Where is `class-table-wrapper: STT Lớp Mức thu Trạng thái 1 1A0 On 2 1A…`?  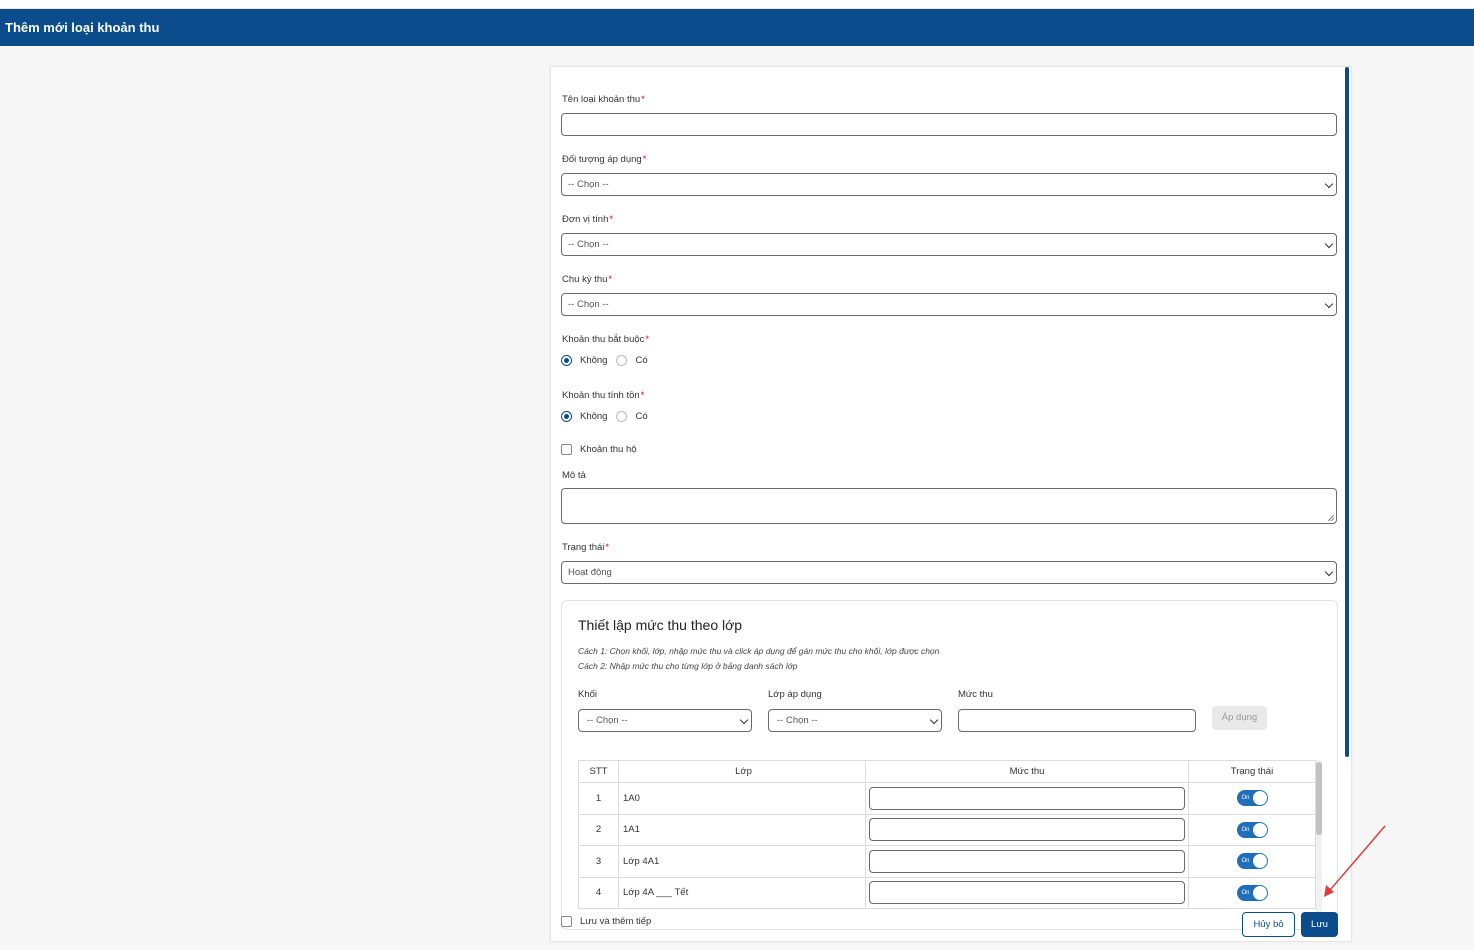
class-table-wrapper: STT Lớp Mức thu Trạng thái 1 1A0 On 2 1A… is located at coordinates (950, 844).